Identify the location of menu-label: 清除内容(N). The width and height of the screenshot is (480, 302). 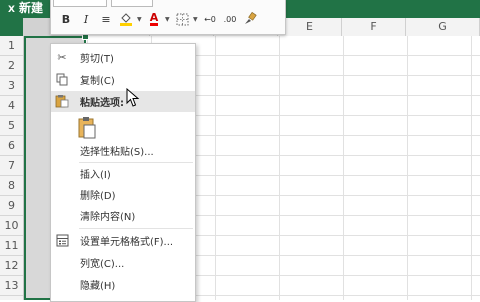
(108, 217).